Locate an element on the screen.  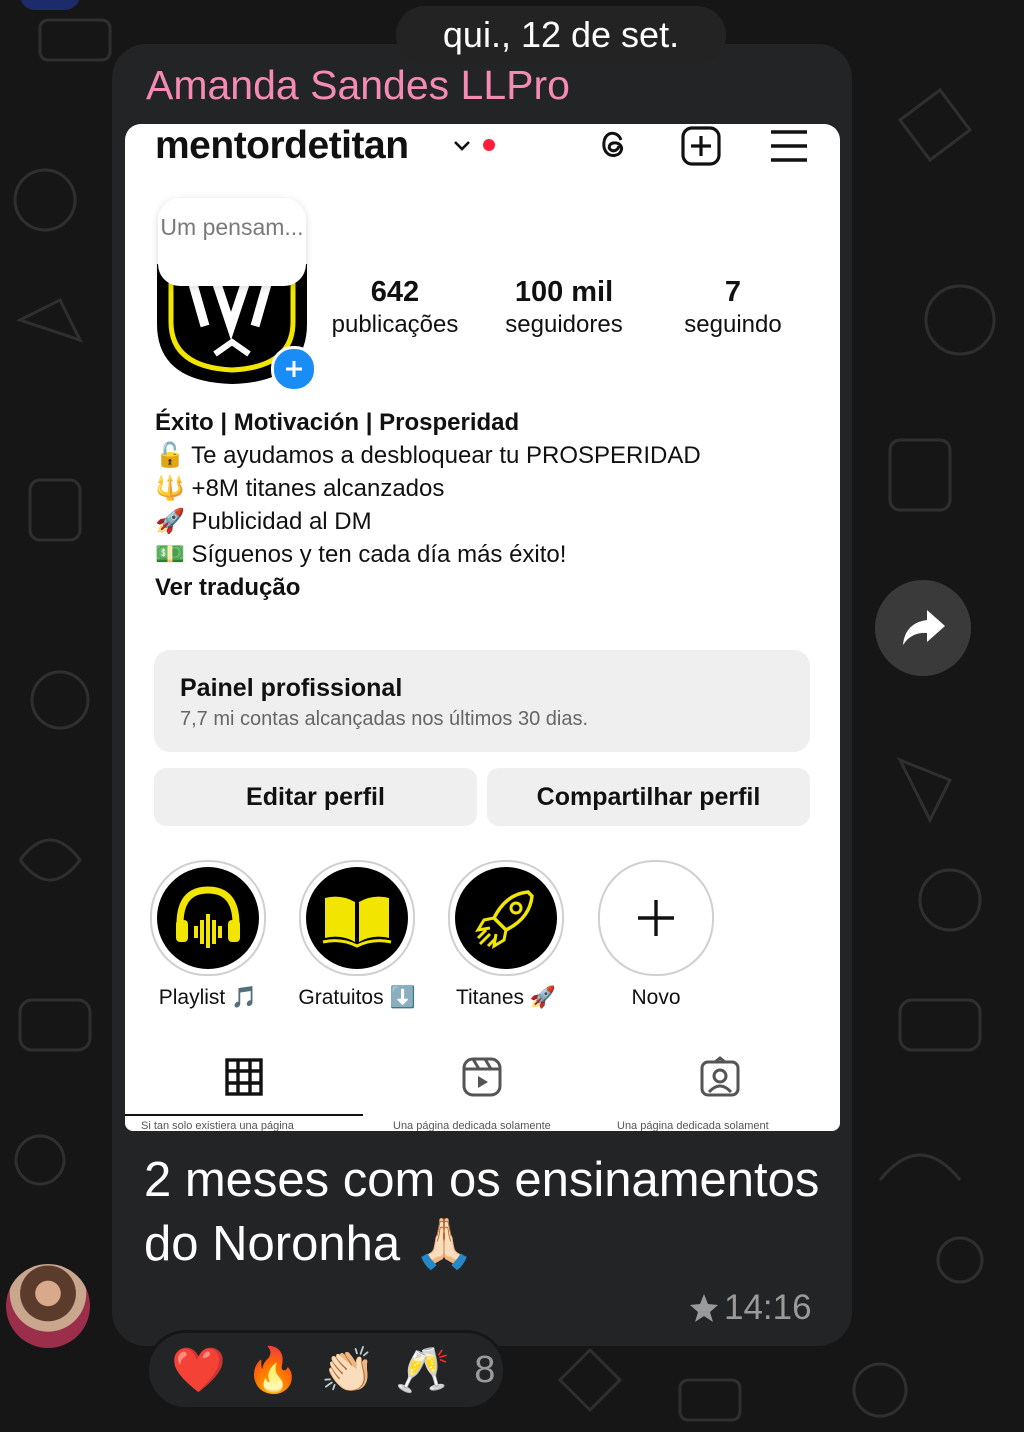
plus-icon is located at coordinates (656, 918).